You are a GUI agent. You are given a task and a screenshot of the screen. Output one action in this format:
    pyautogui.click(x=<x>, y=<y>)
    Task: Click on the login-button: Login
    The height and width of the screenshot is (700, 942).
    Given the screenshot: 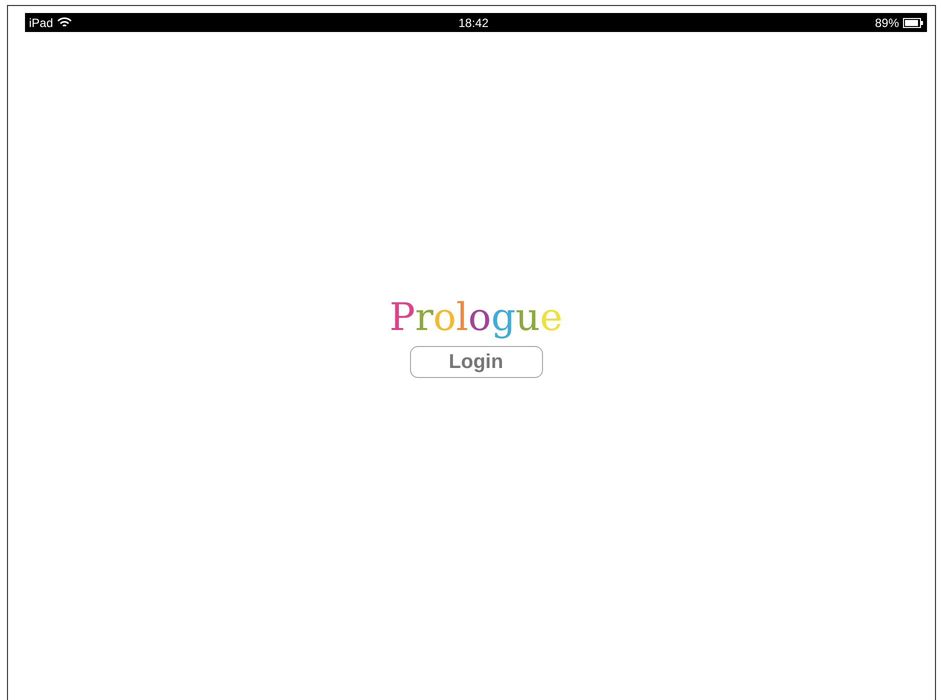 What is the action you would take?
    pyautogui.click(x=476, y=362)
    